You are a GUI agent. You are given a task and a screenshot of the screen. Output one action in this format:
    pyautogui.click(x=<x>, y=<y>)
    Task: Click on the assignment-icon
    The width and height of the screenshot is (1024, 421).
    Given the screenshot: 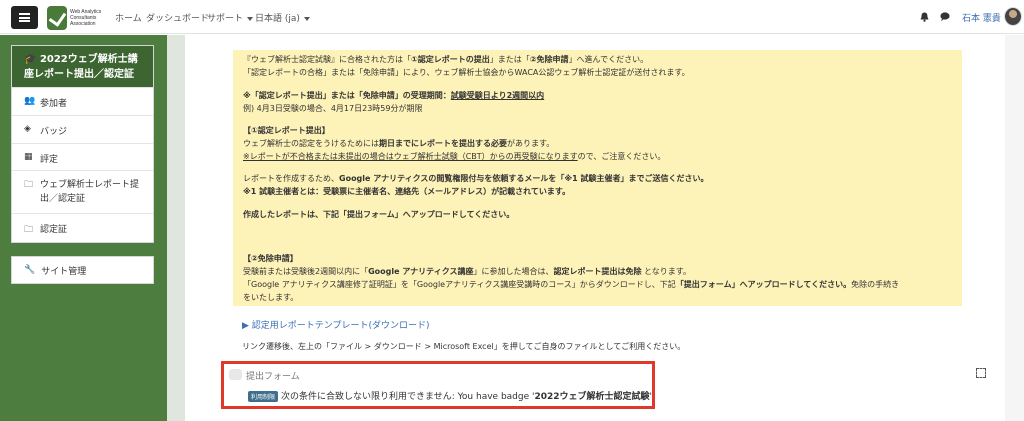 What is the action you would take?
    pyautogui.click(x=235, y=374)
    